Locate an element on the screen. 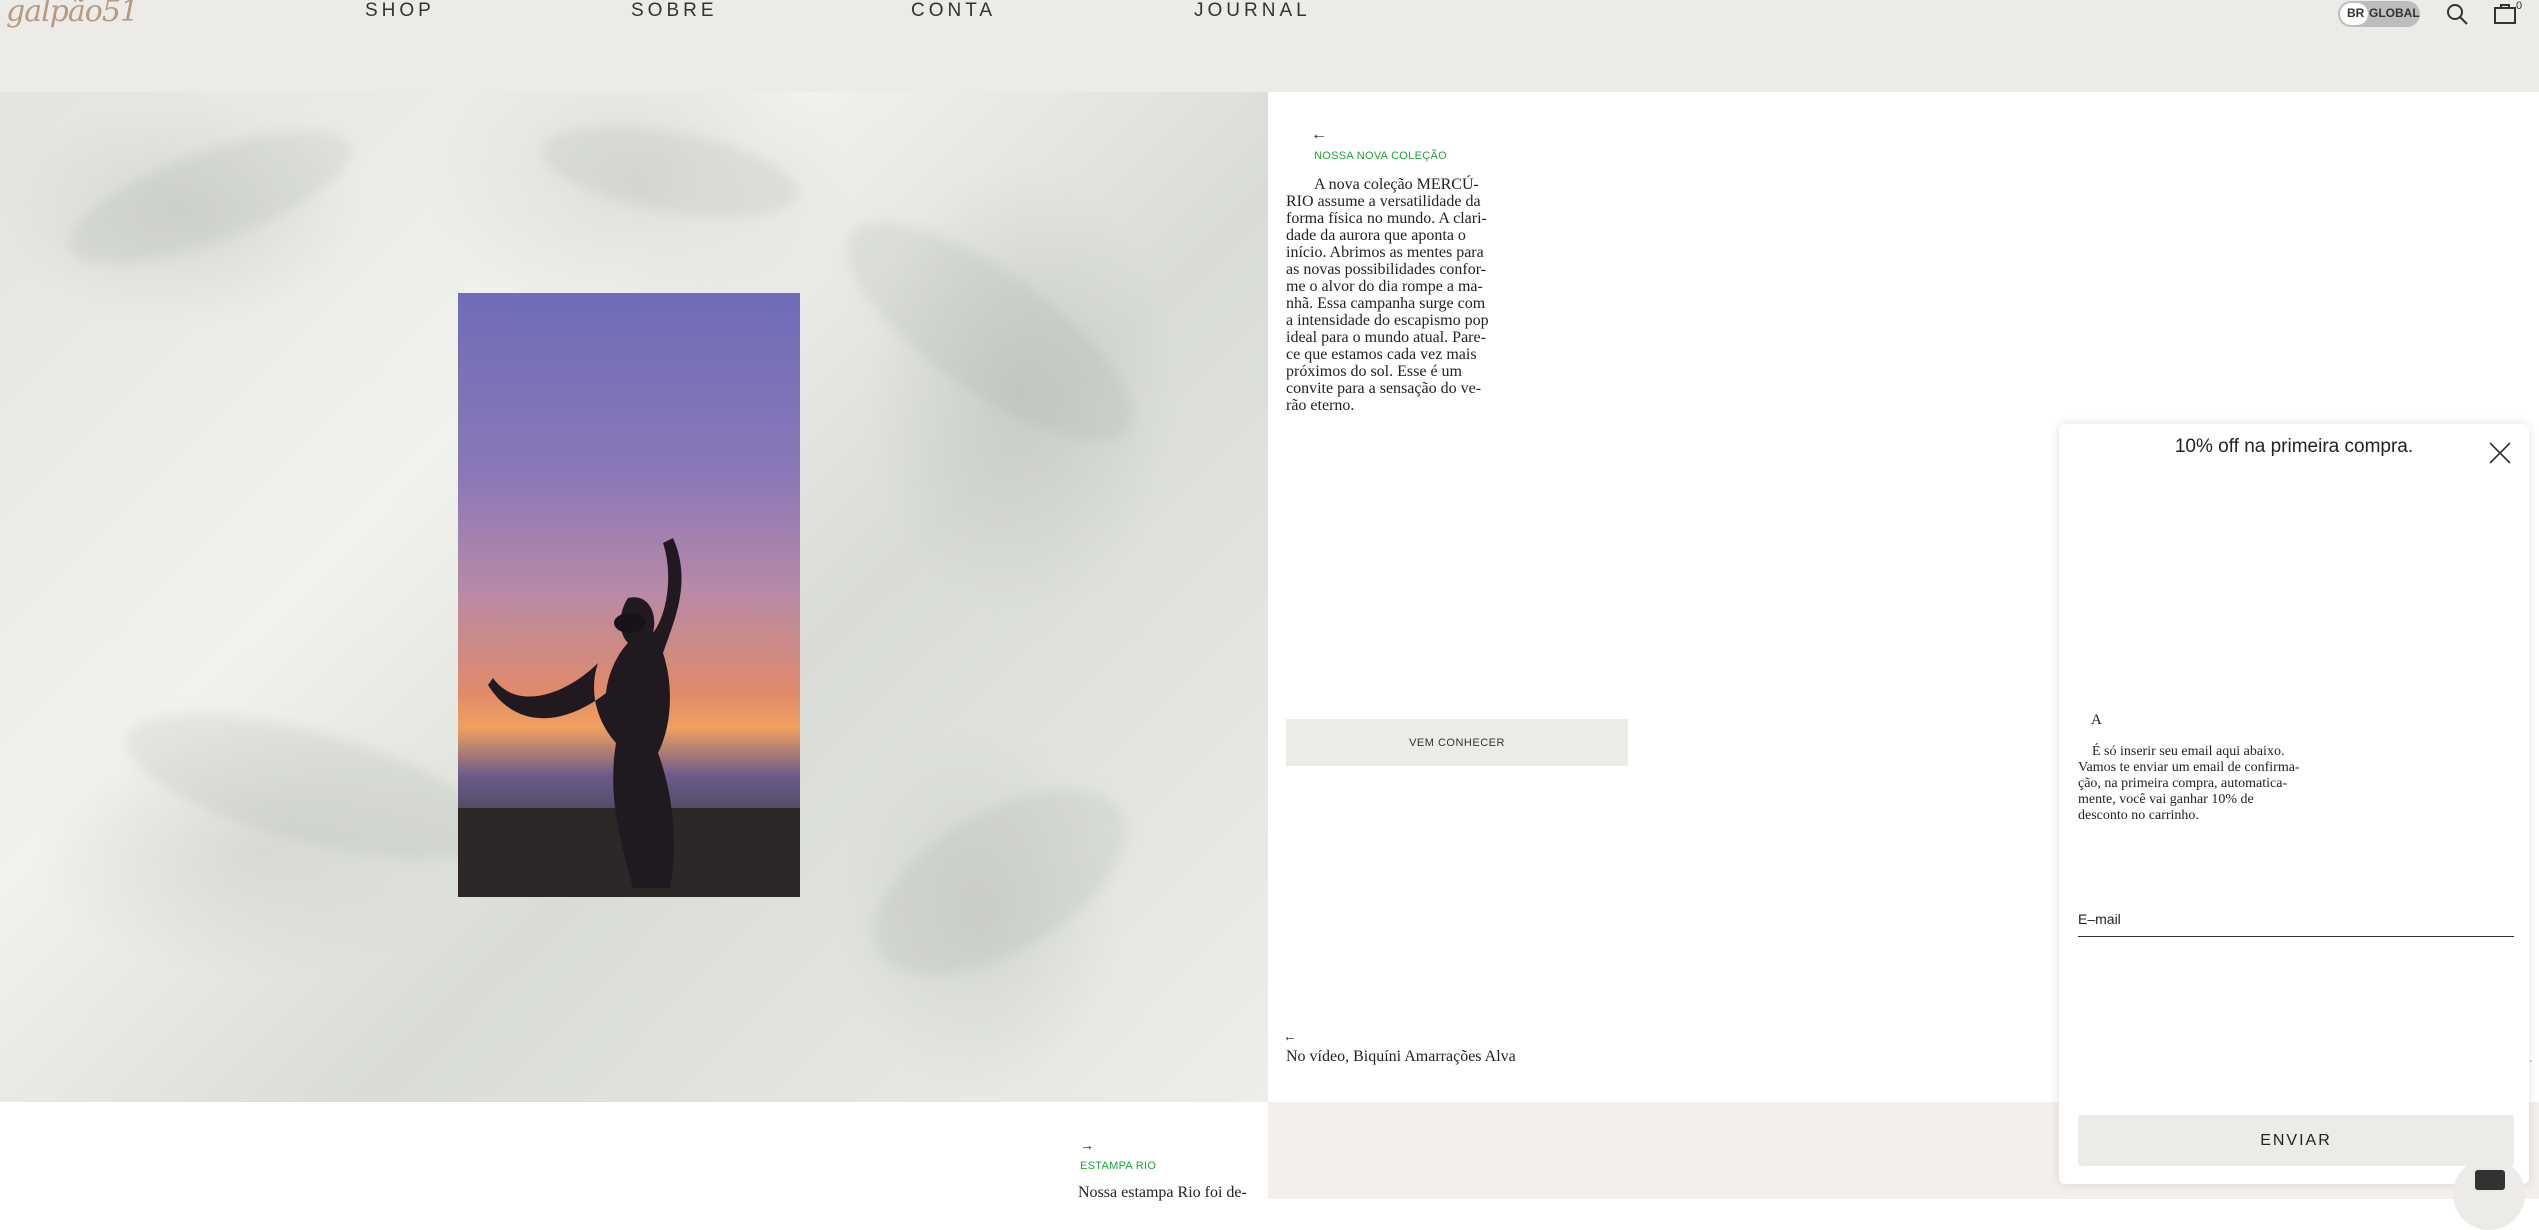 The height and width of the screenshot is (1230, 2539). estampa-rio-text: Nossa estampa Rio foi de- is located at coordinates (1162, 1192).